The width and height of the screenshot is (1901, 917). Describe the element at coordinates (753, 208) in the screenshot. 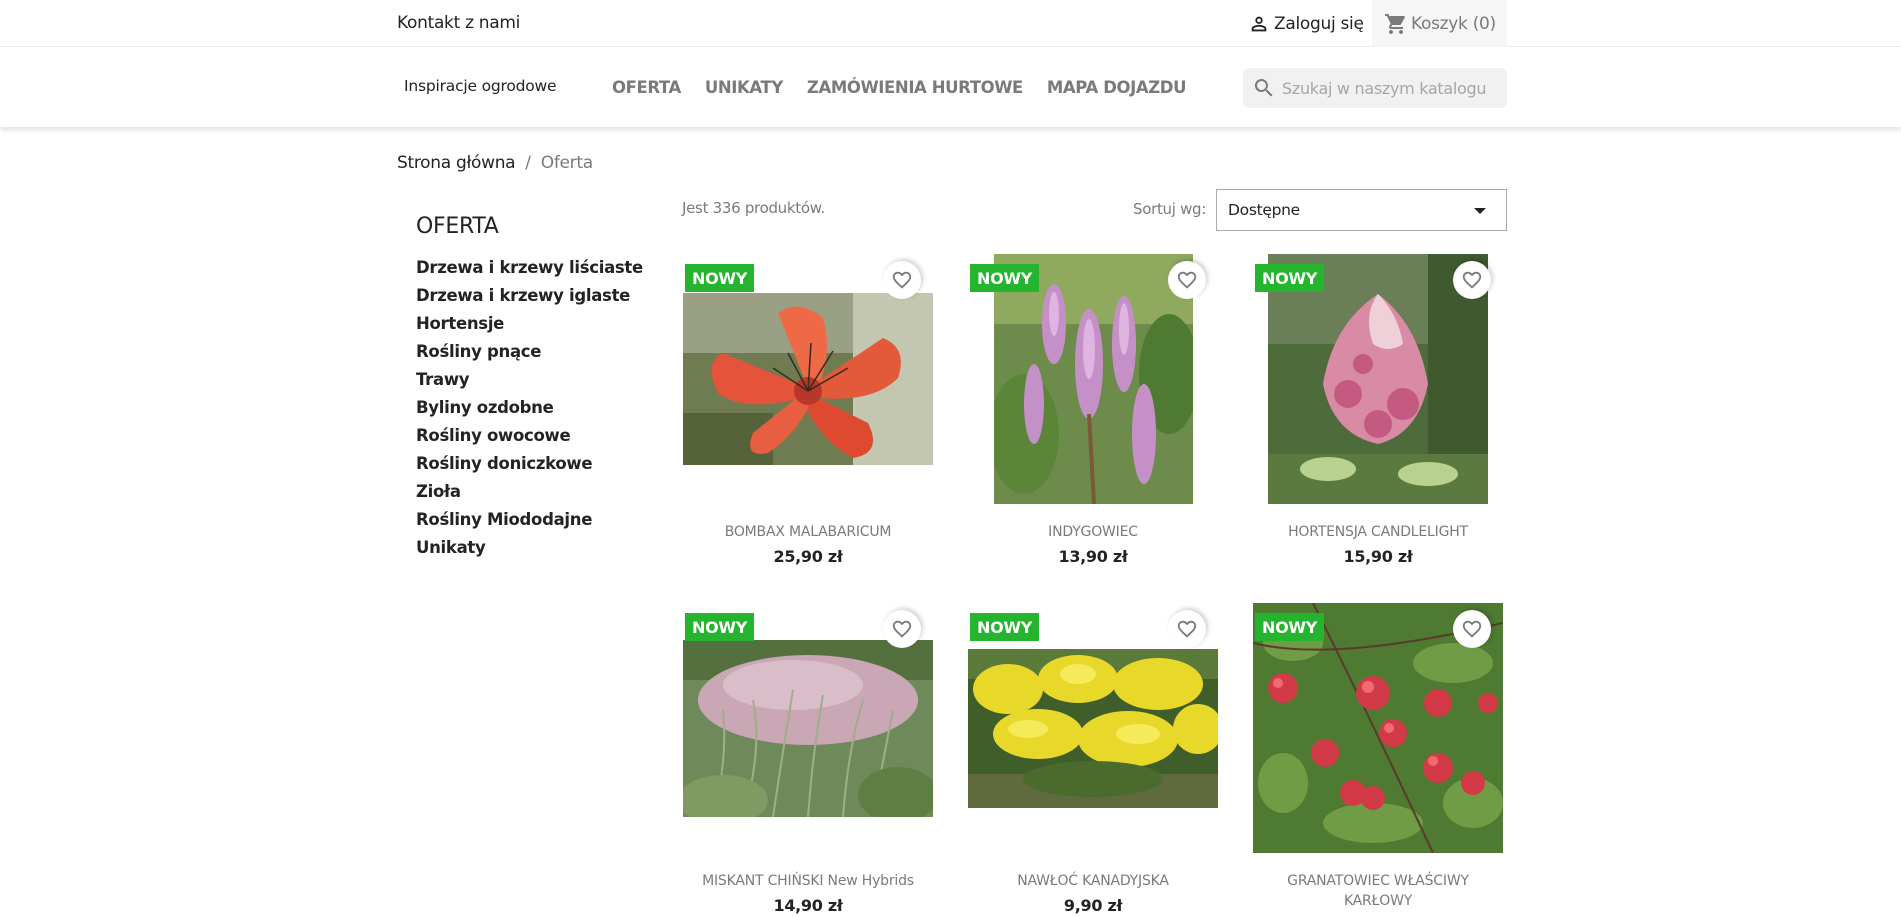

I see `product-count: Jest 336 produktów.` at that location.